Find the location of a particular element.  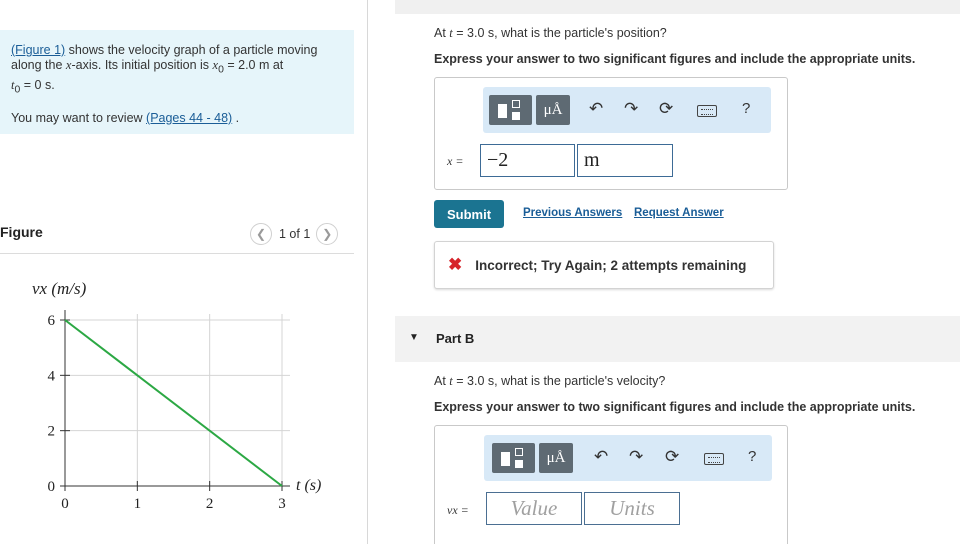

part-a-toolbar: μÅ ↶ ↷ ⟳ ? is located at coordinates (627, 110).